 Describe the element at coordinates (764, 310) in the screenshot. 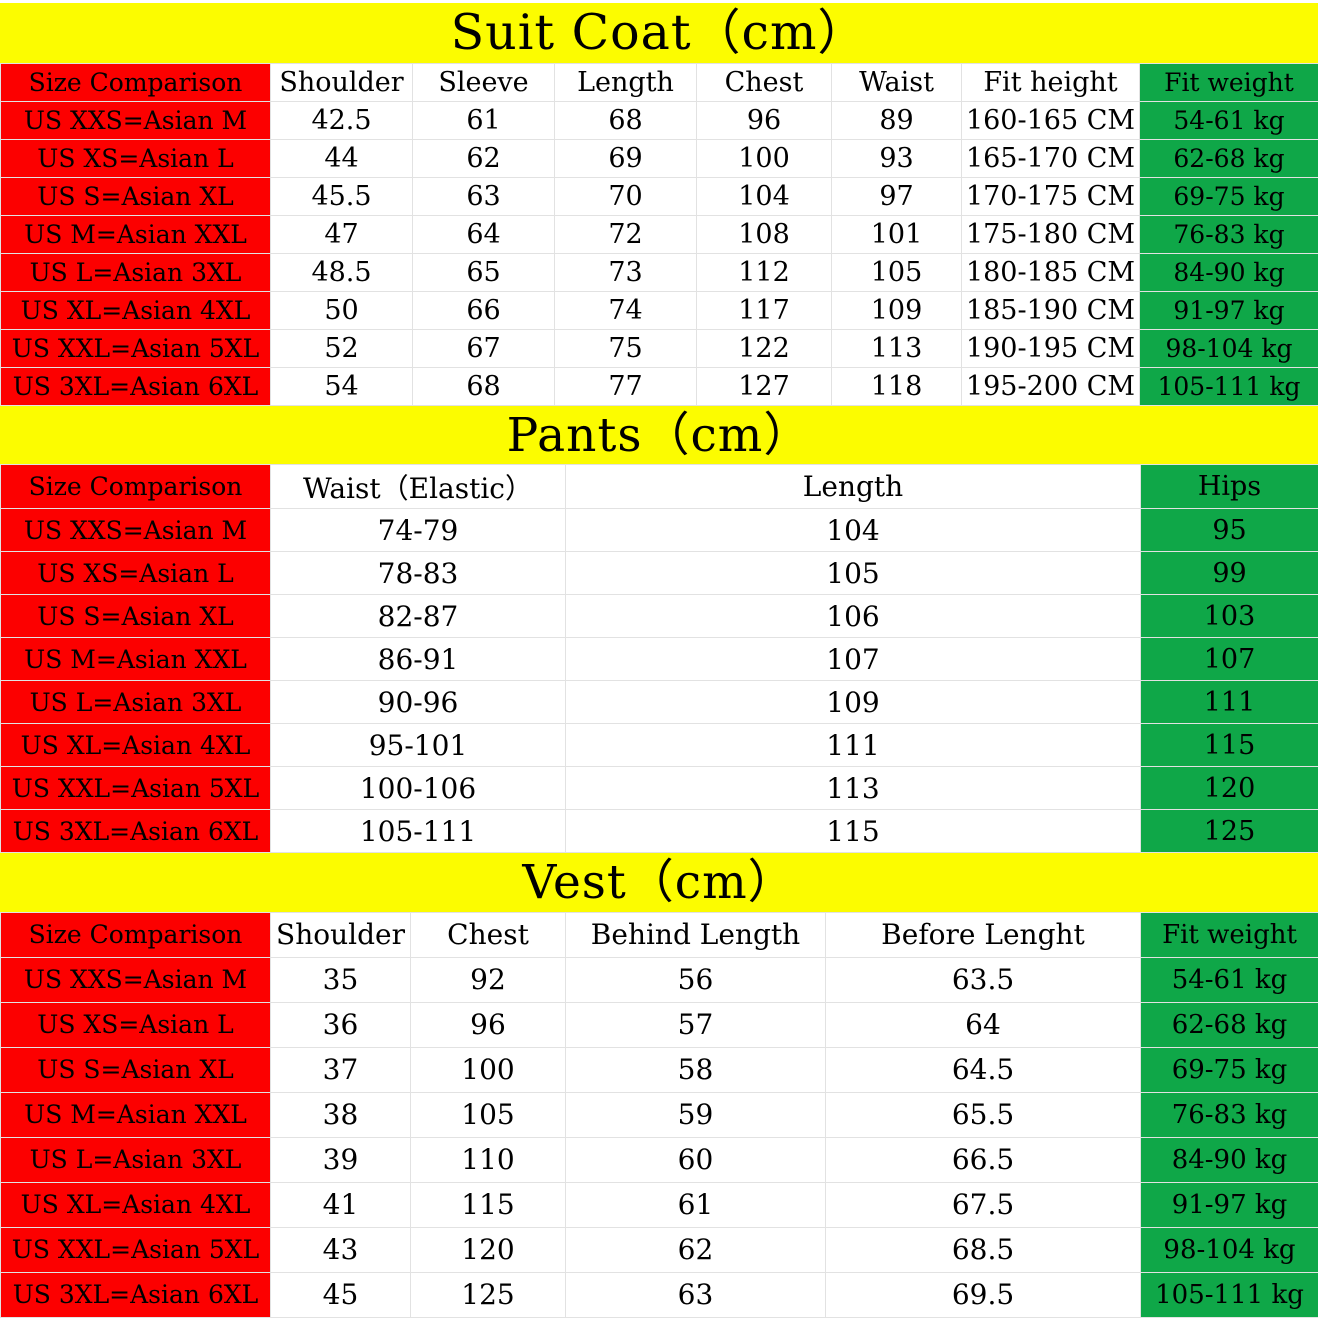

I see `cell-chest: 117` at that location.